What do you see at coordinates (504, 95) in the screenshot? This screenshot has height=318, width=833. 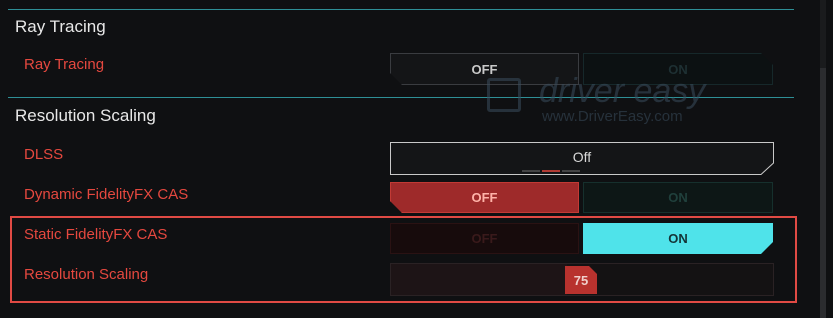 I see `watermark-logo-icon` at bounding box center [504, 95].